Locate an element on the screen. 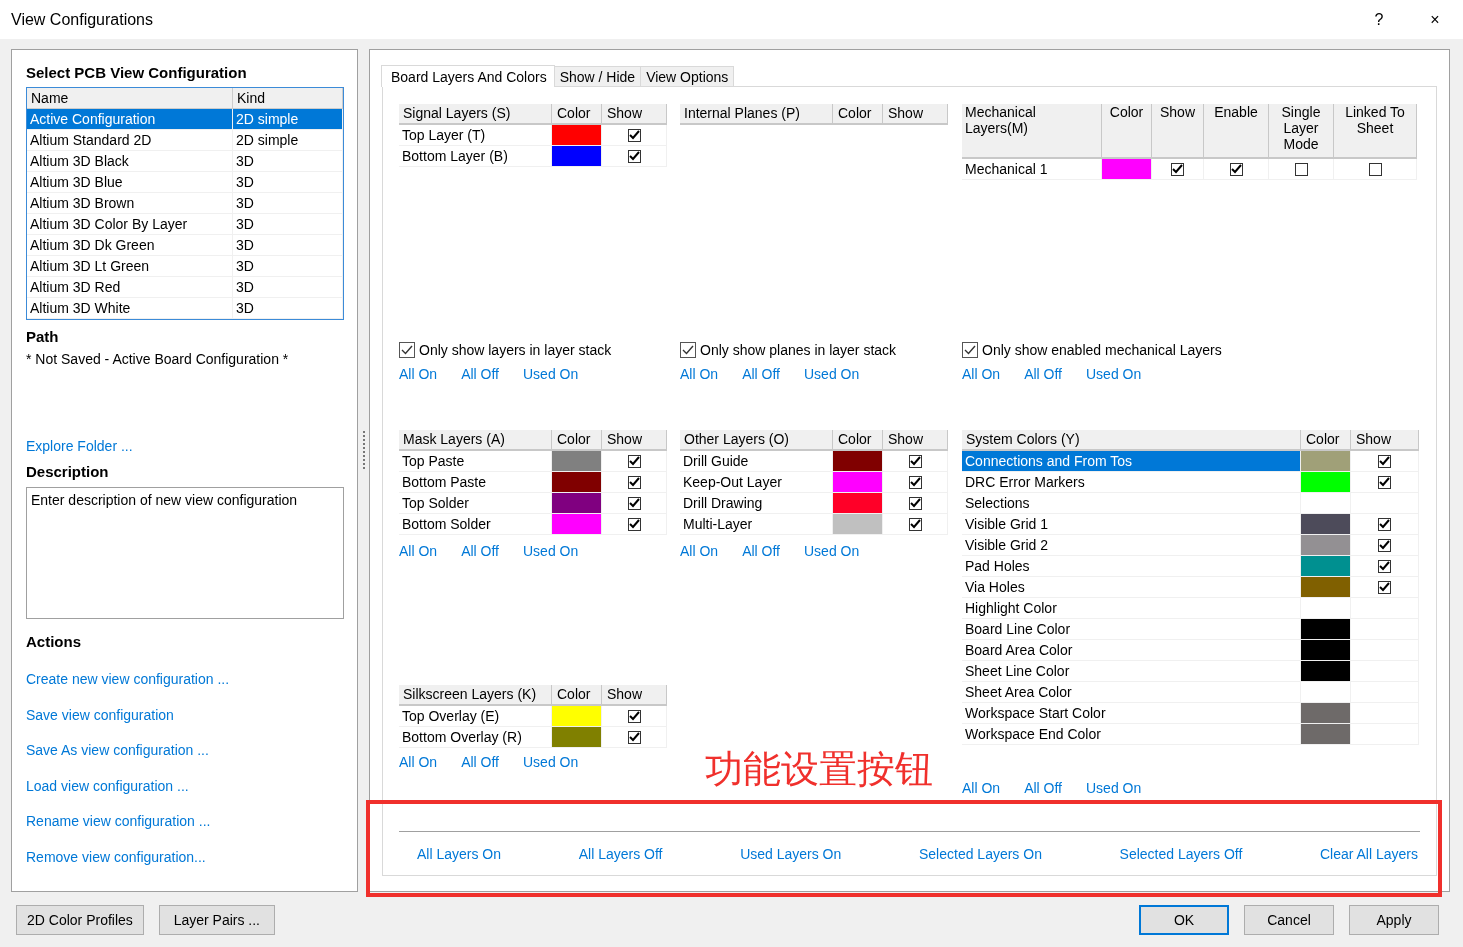 The width and height of the screenshot is (1463, 947). layer-action-link: Selected Layers On is located at coordinates (980, 854).